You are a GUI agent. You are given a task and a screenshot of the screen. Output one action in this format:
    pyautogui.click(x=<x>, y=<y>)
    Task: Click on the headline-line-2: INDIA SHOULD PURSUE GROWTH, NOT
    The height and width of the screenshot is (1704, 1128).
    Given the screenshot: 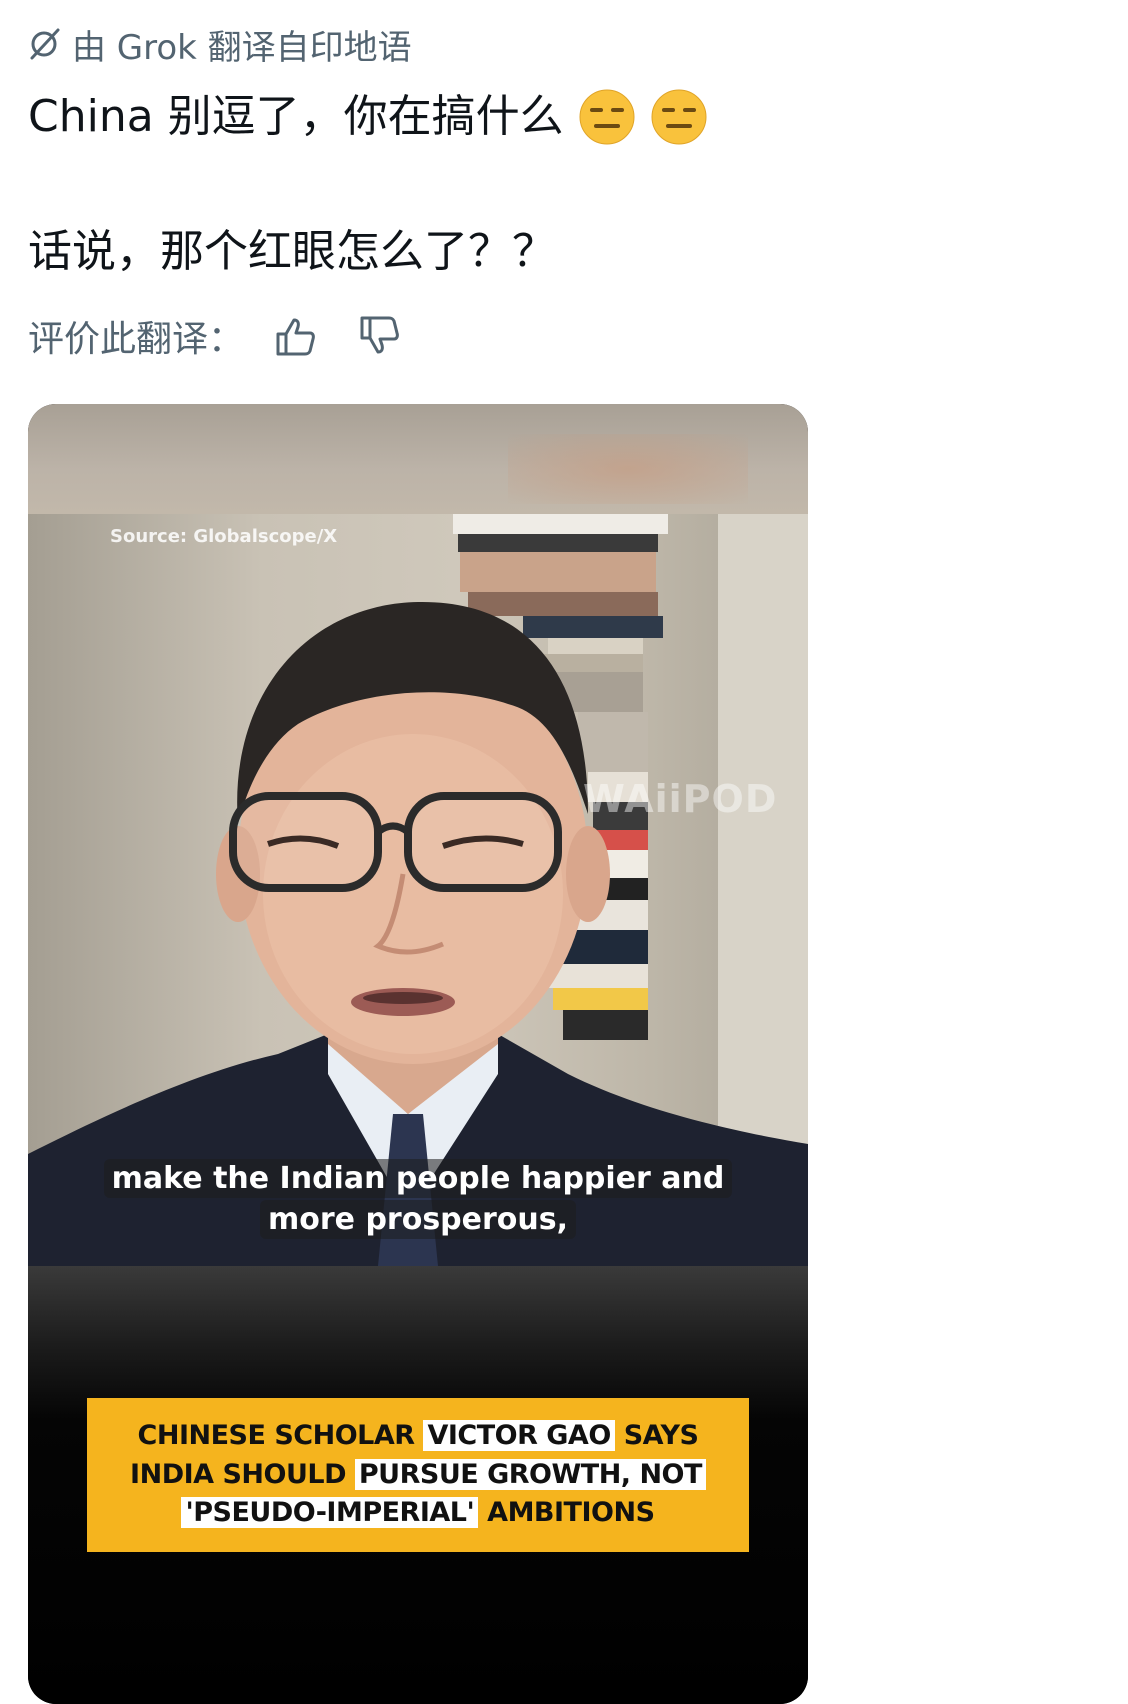 What is the action you would take?
    pyautogui.click(x=418, y=1474)
    